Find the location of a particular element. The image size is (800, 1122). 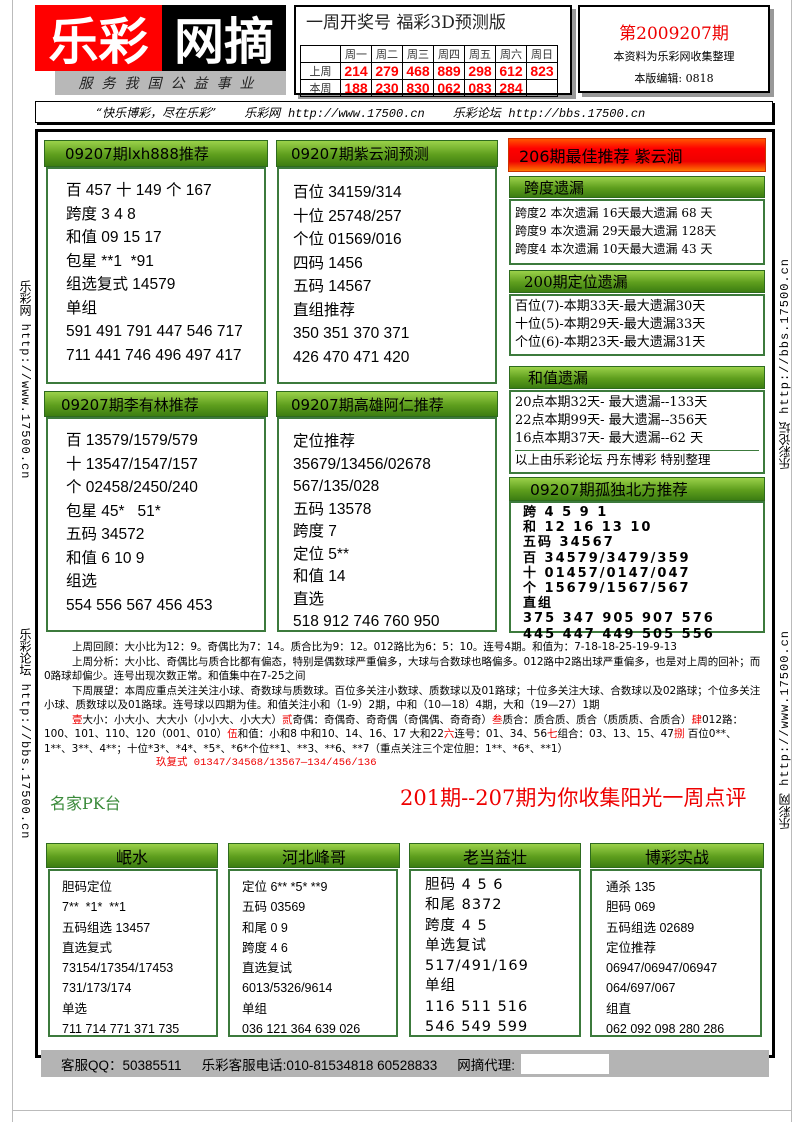

credit-line: 以上由乐彩论坛 丹东博彩 特别整理 is located at coordinates (613, 459).